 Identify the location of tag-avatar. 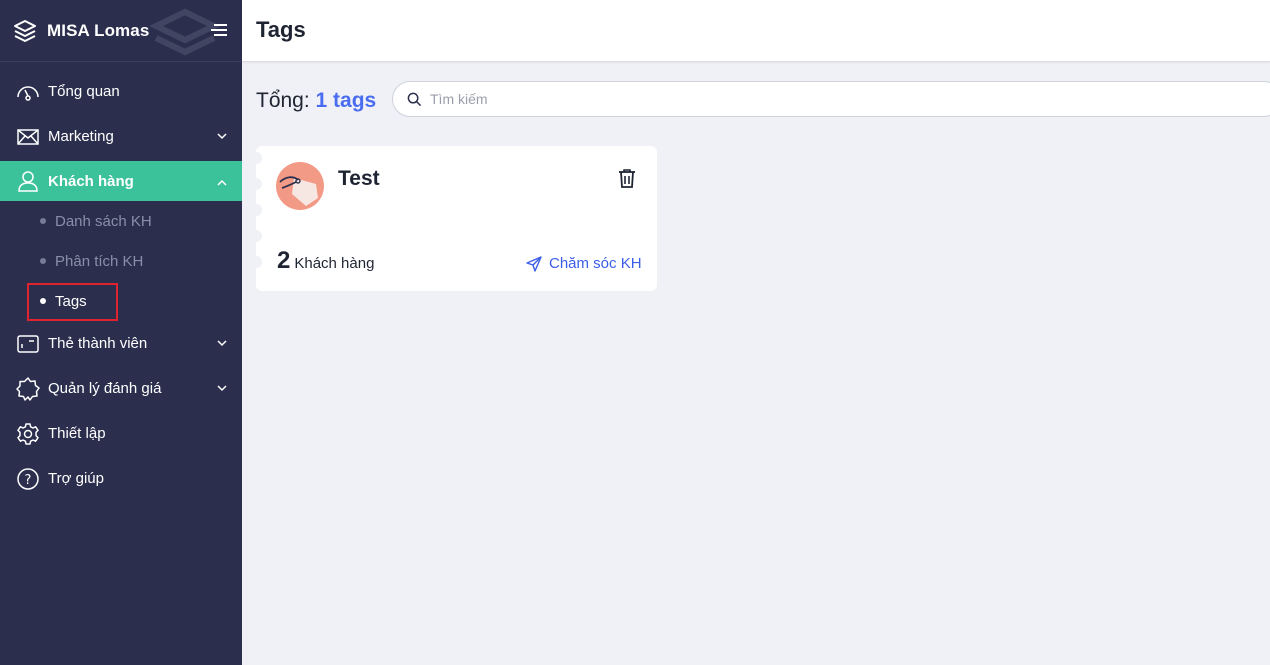
(300, 186).